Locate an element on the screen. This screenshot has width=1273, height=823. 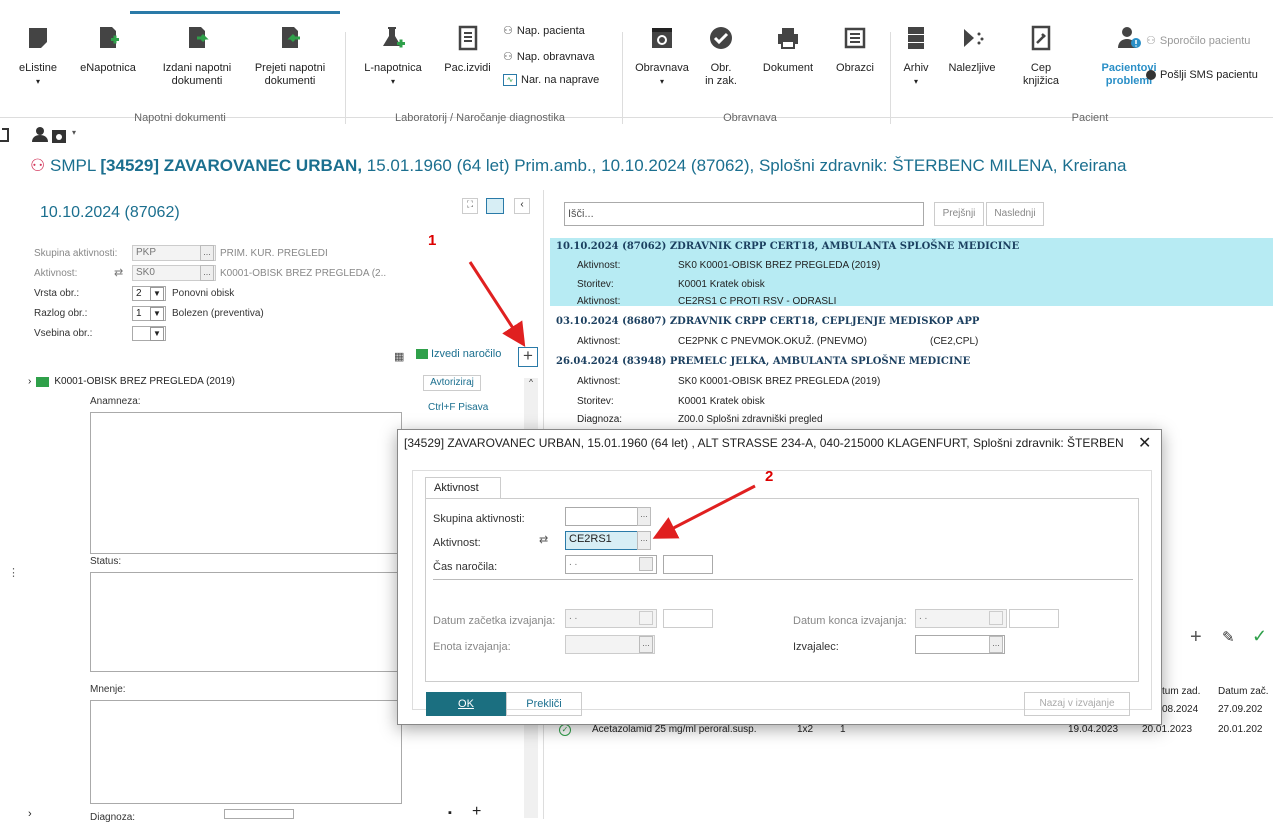
next-button: Naslednji is located at coordinates (1015, 214).